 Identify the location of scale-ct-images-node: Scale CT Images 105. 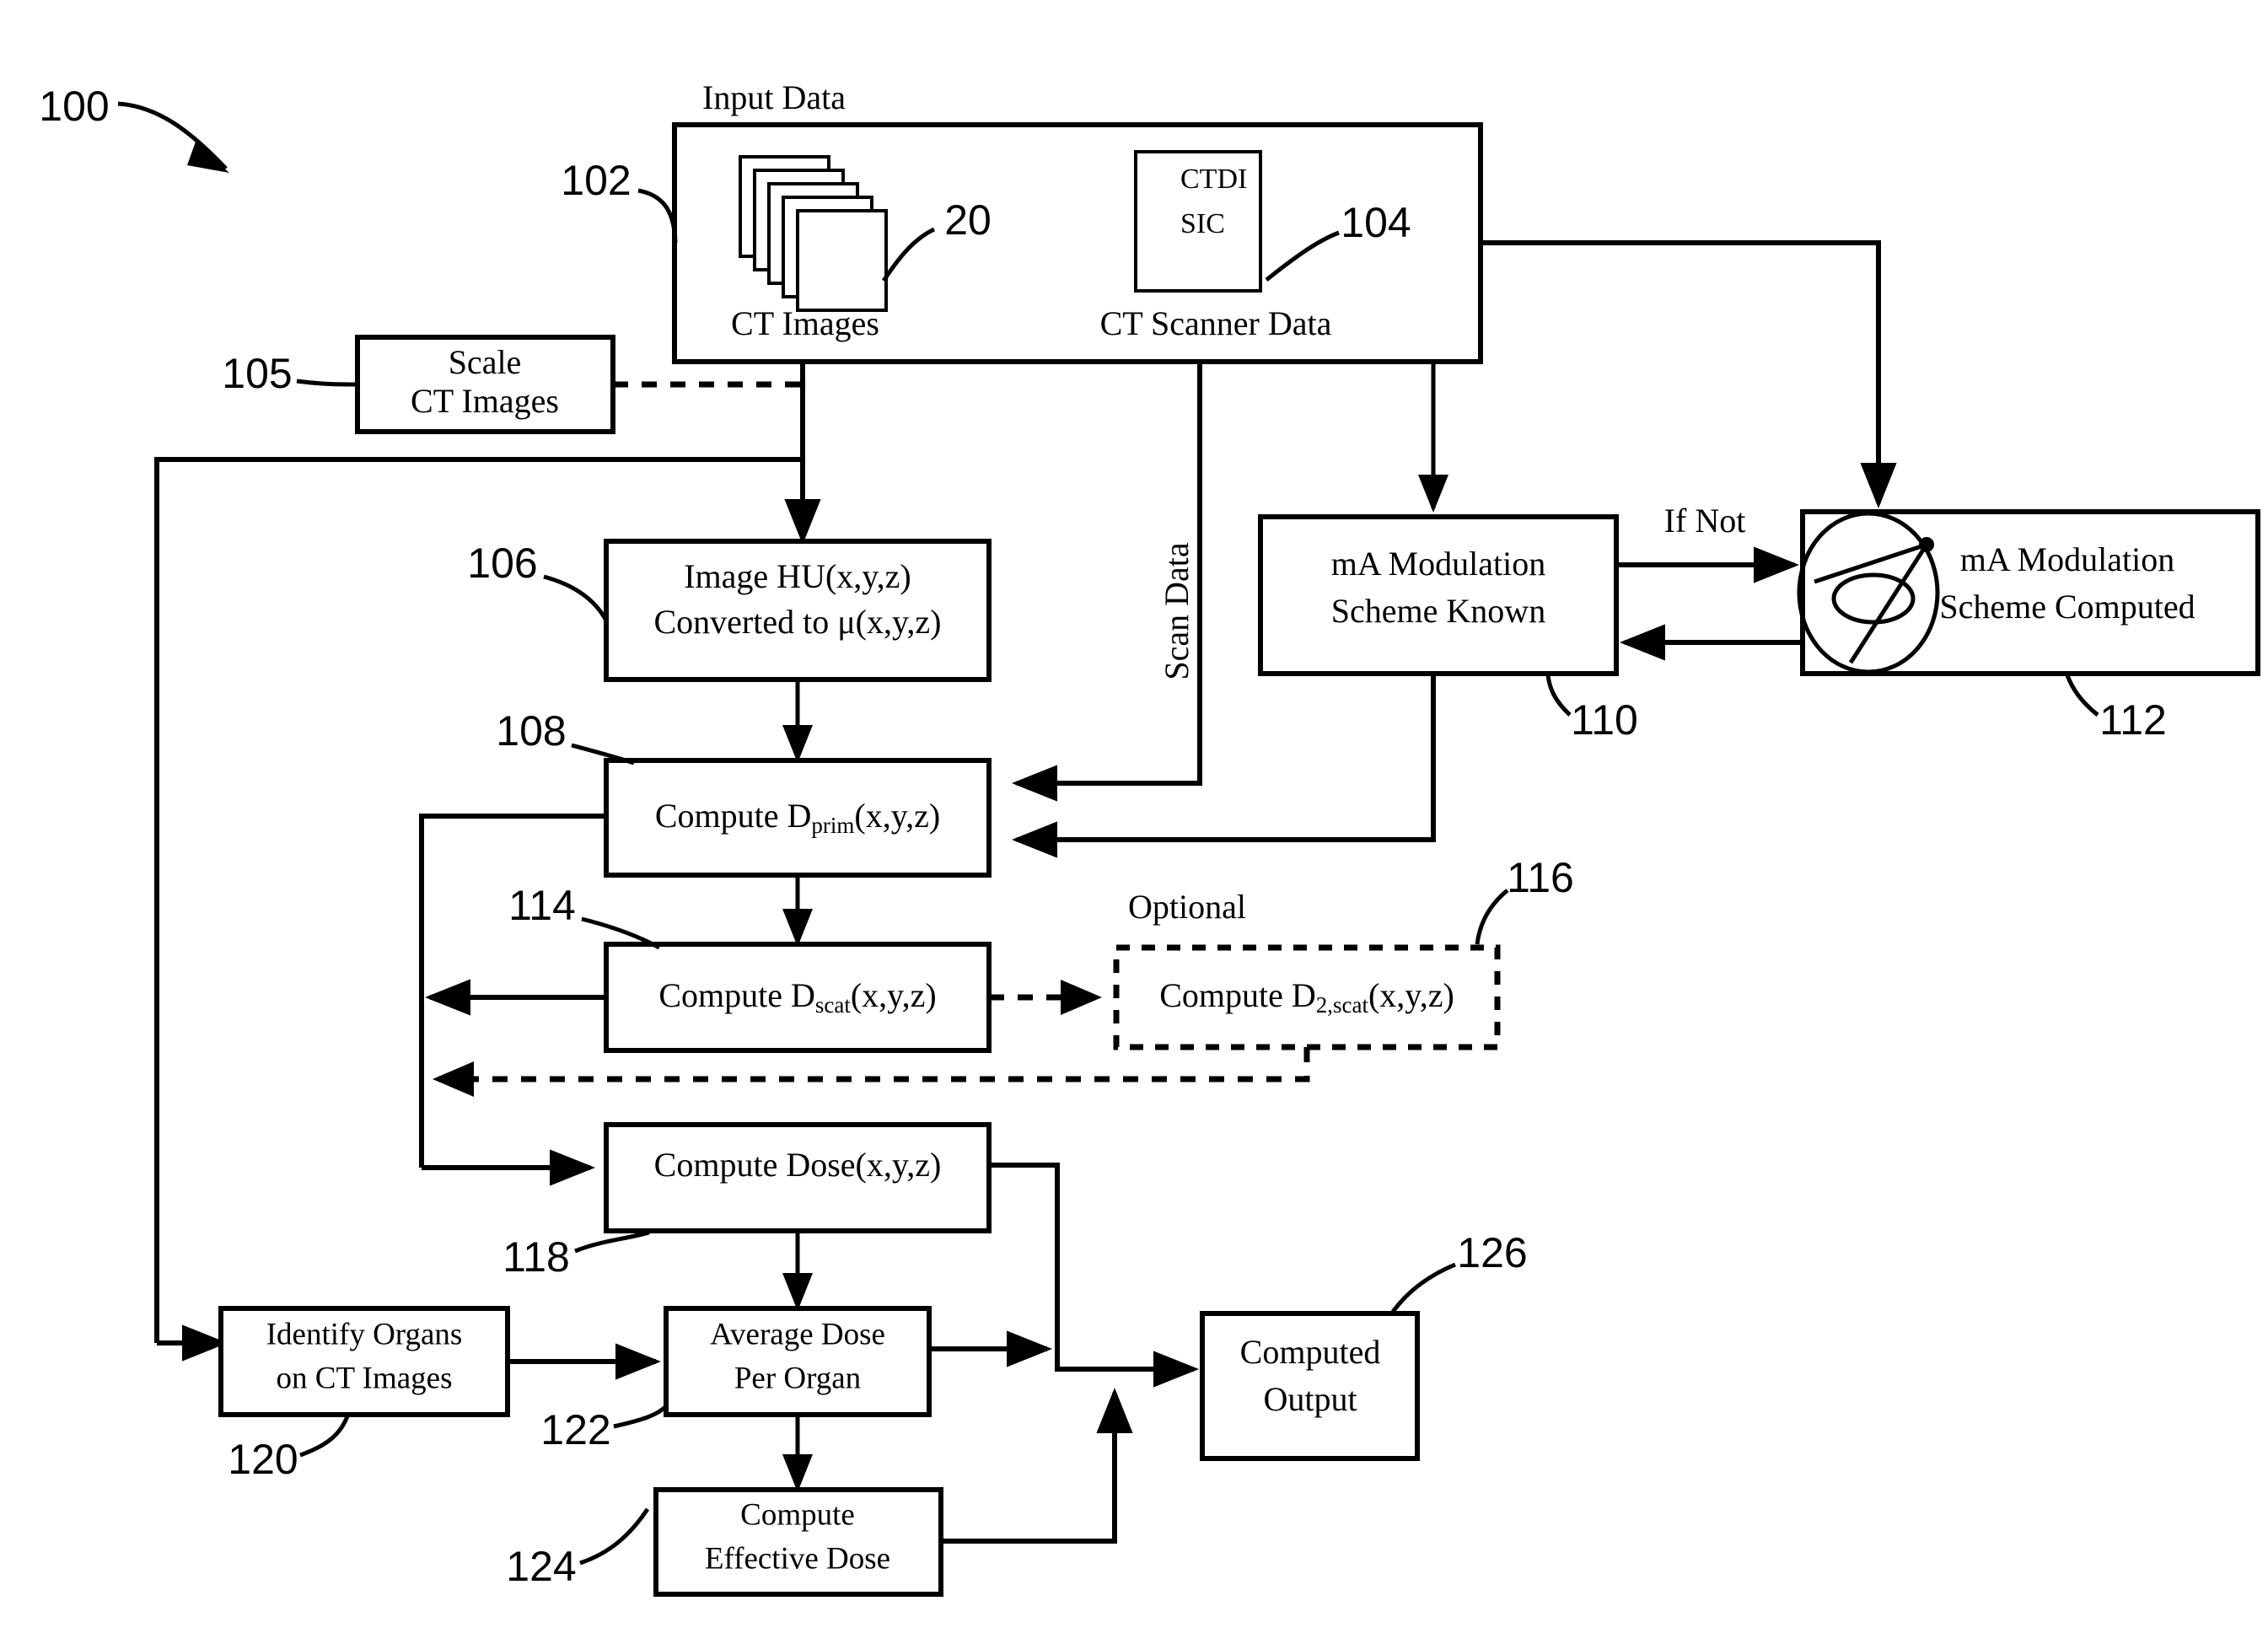
(418, 384).